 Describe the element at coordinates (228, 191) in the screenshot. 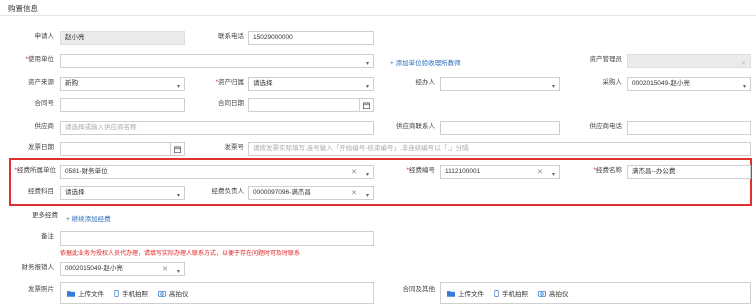

I see `fund-owner-label: 经费负责人` at that location.